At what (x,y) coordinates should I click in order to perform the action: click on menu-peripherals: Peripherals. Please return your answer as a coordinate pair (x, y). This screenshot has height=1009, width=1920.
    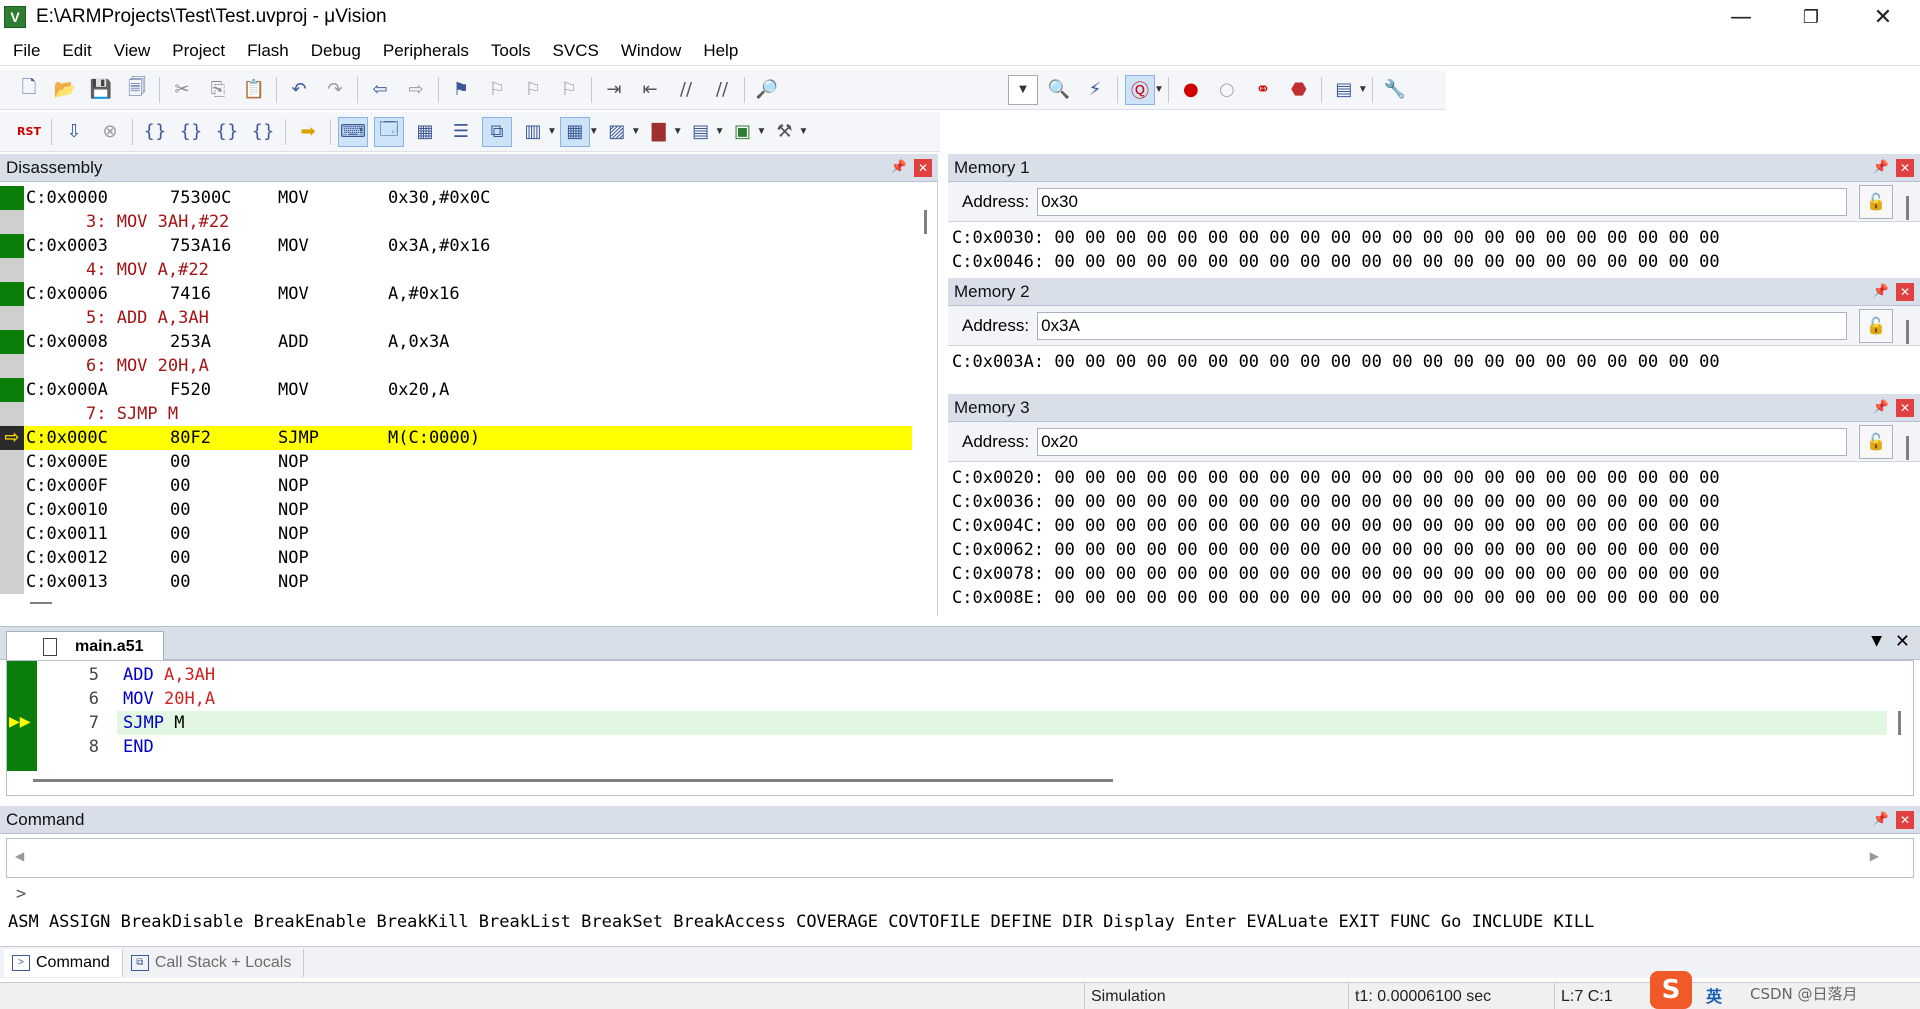
    Looking at the image, I should click on (424, 51).